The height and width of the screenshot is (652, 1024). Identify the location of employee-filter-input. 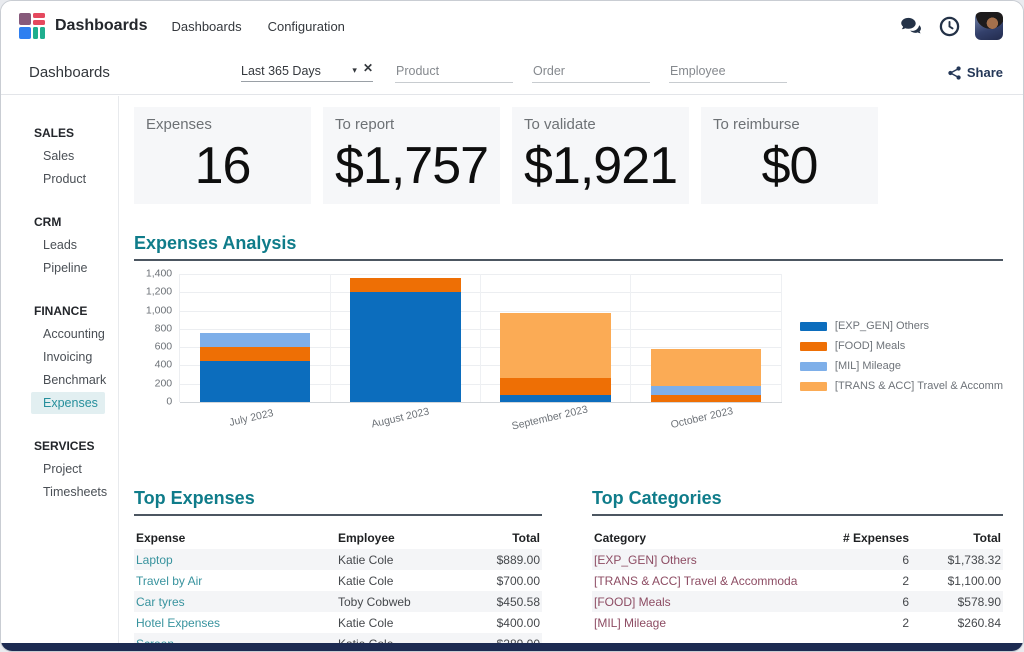
(728, 72).